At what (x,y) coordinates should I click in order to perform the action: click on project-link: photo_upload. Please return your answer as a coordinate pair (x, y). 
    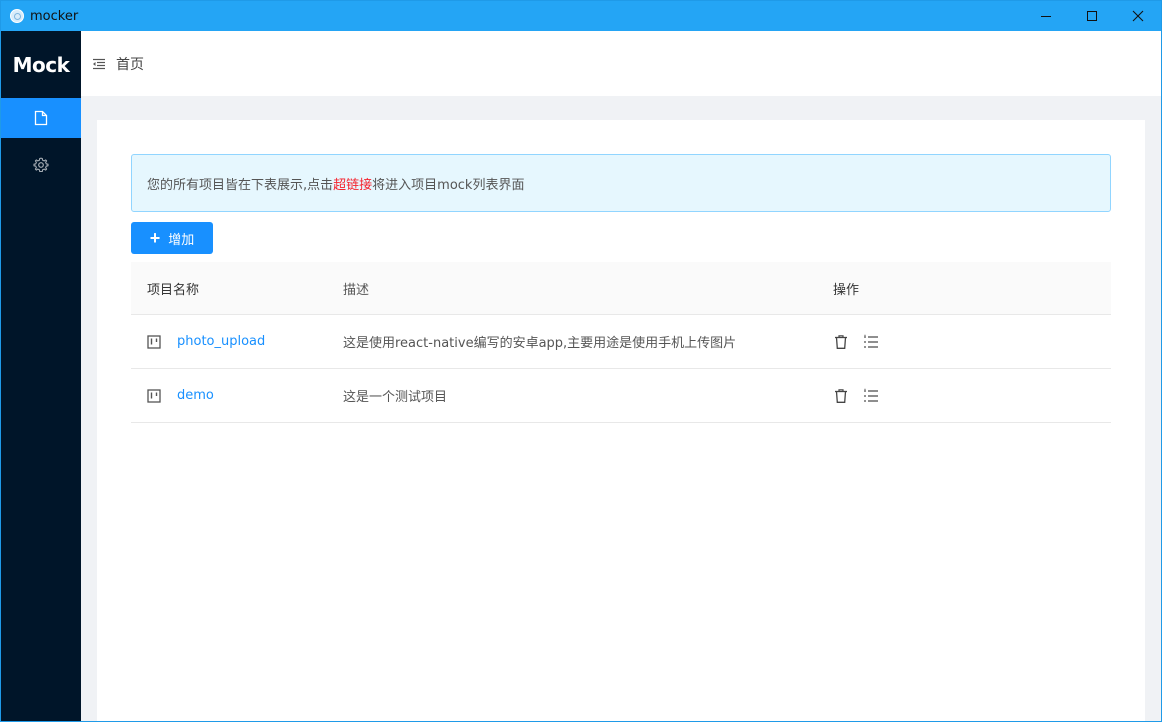
    Looking at the image, I should click on (221, 341).